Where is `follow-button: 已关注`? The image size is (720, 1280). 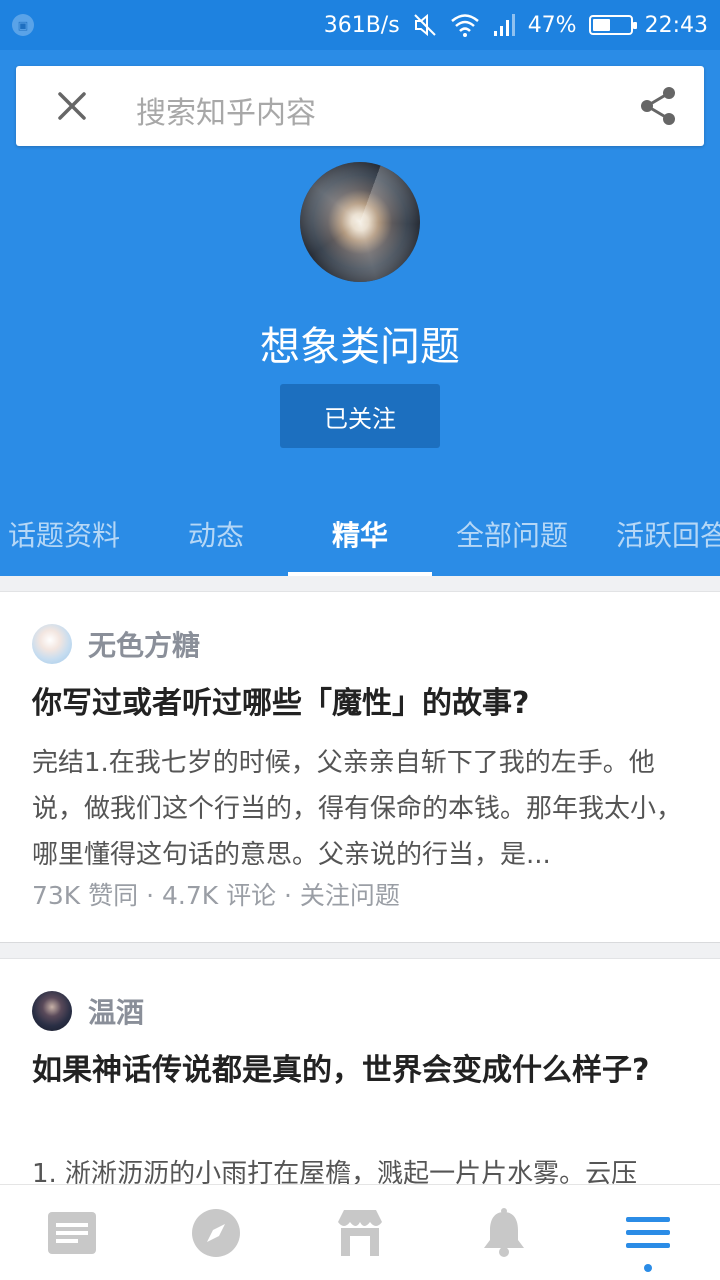 follow-button: 已关注 is located at coordinates (360, 416).